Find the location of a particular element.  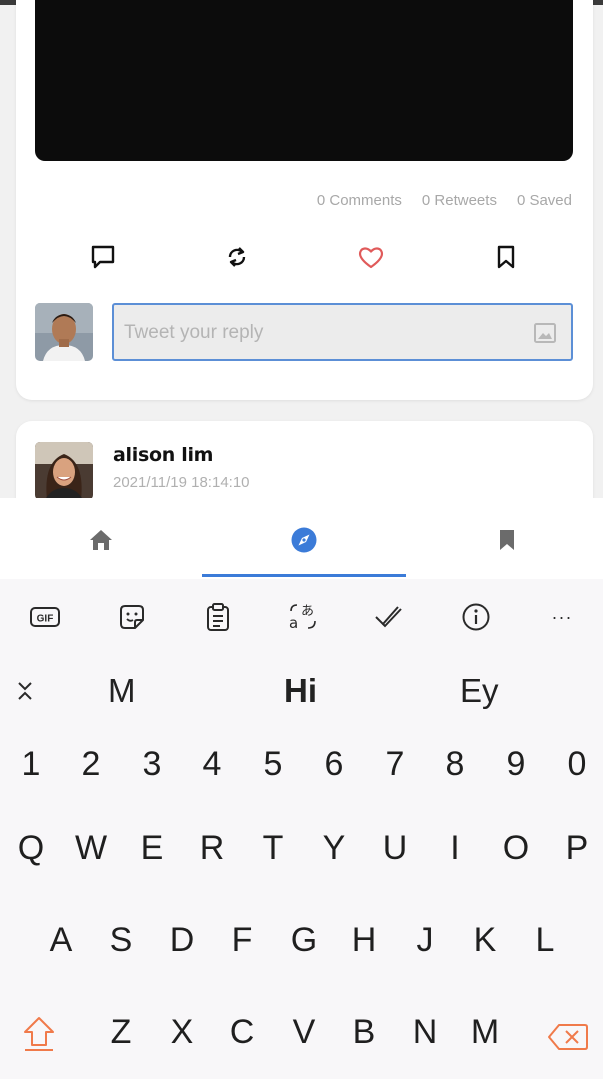

reply-row: Tweet your reply is located at coordinates (304, 332).